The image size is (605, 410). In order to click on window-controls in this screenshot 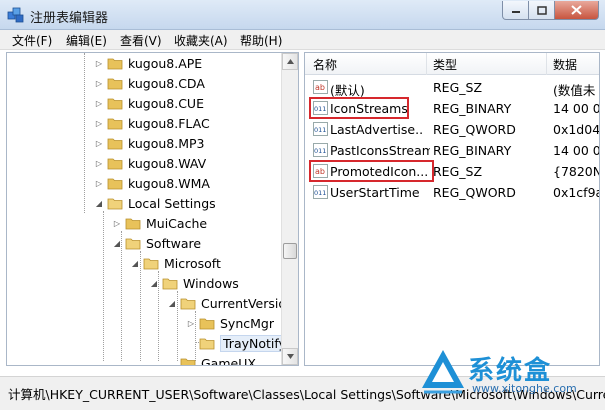, I will do `click(550, 10)`.